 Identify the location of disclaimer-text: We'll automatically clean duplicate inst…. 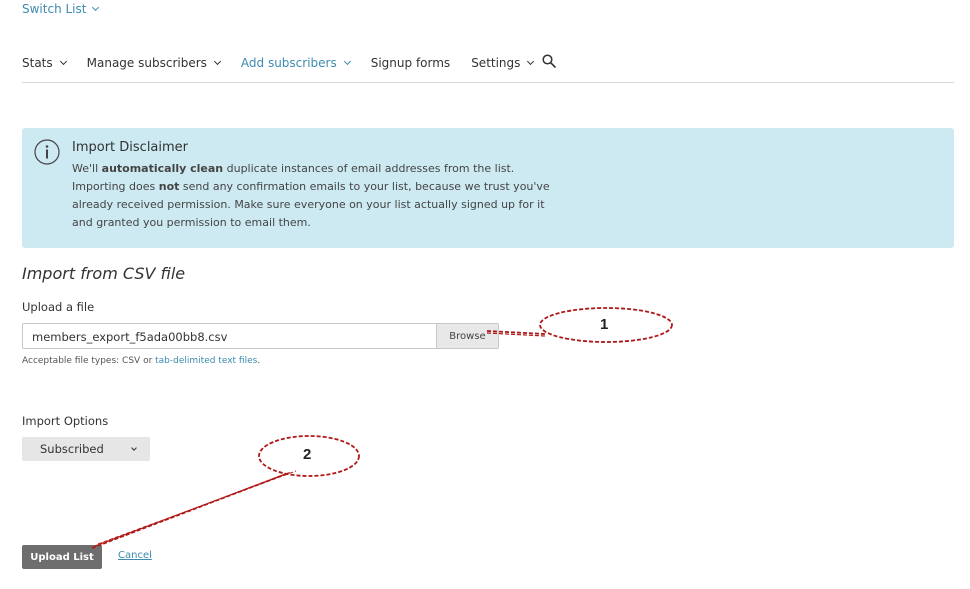
(311, 195).